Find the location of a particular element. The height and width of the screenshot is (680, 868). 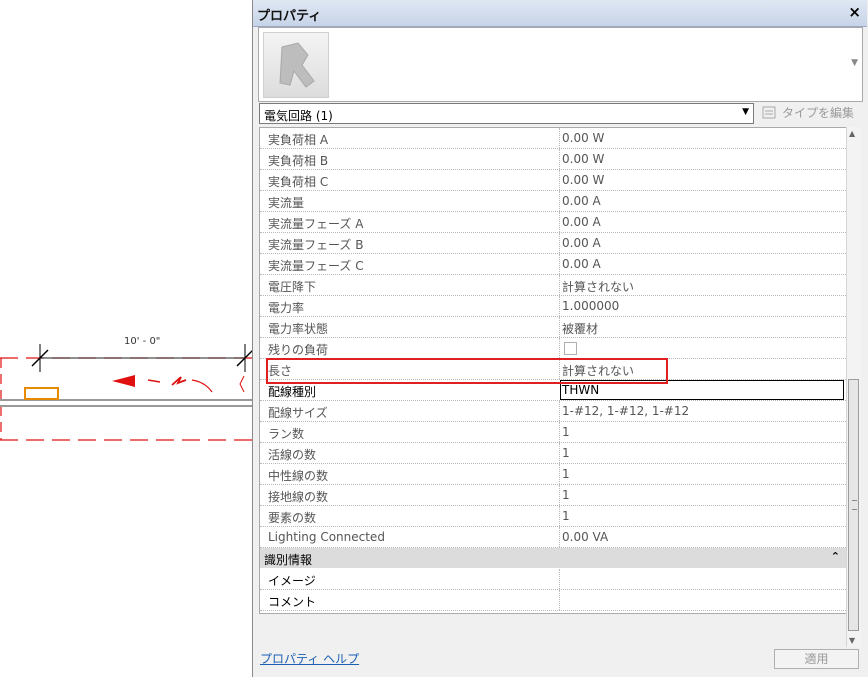

wire-segment is located at coordinates (154, 381).